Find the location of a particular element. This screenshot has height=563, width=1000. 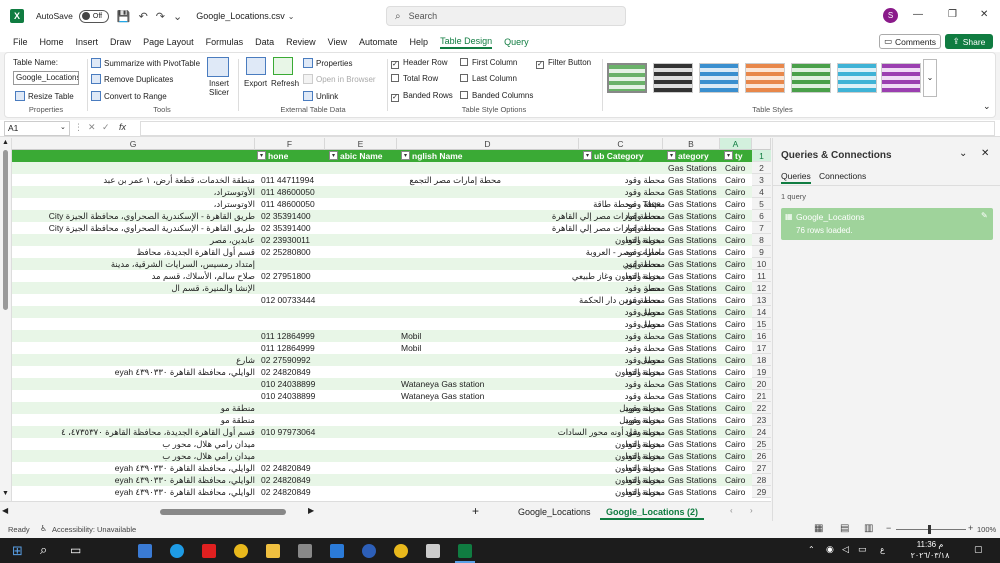

insert-function-icon: fx is located at coordinates (122, 127).